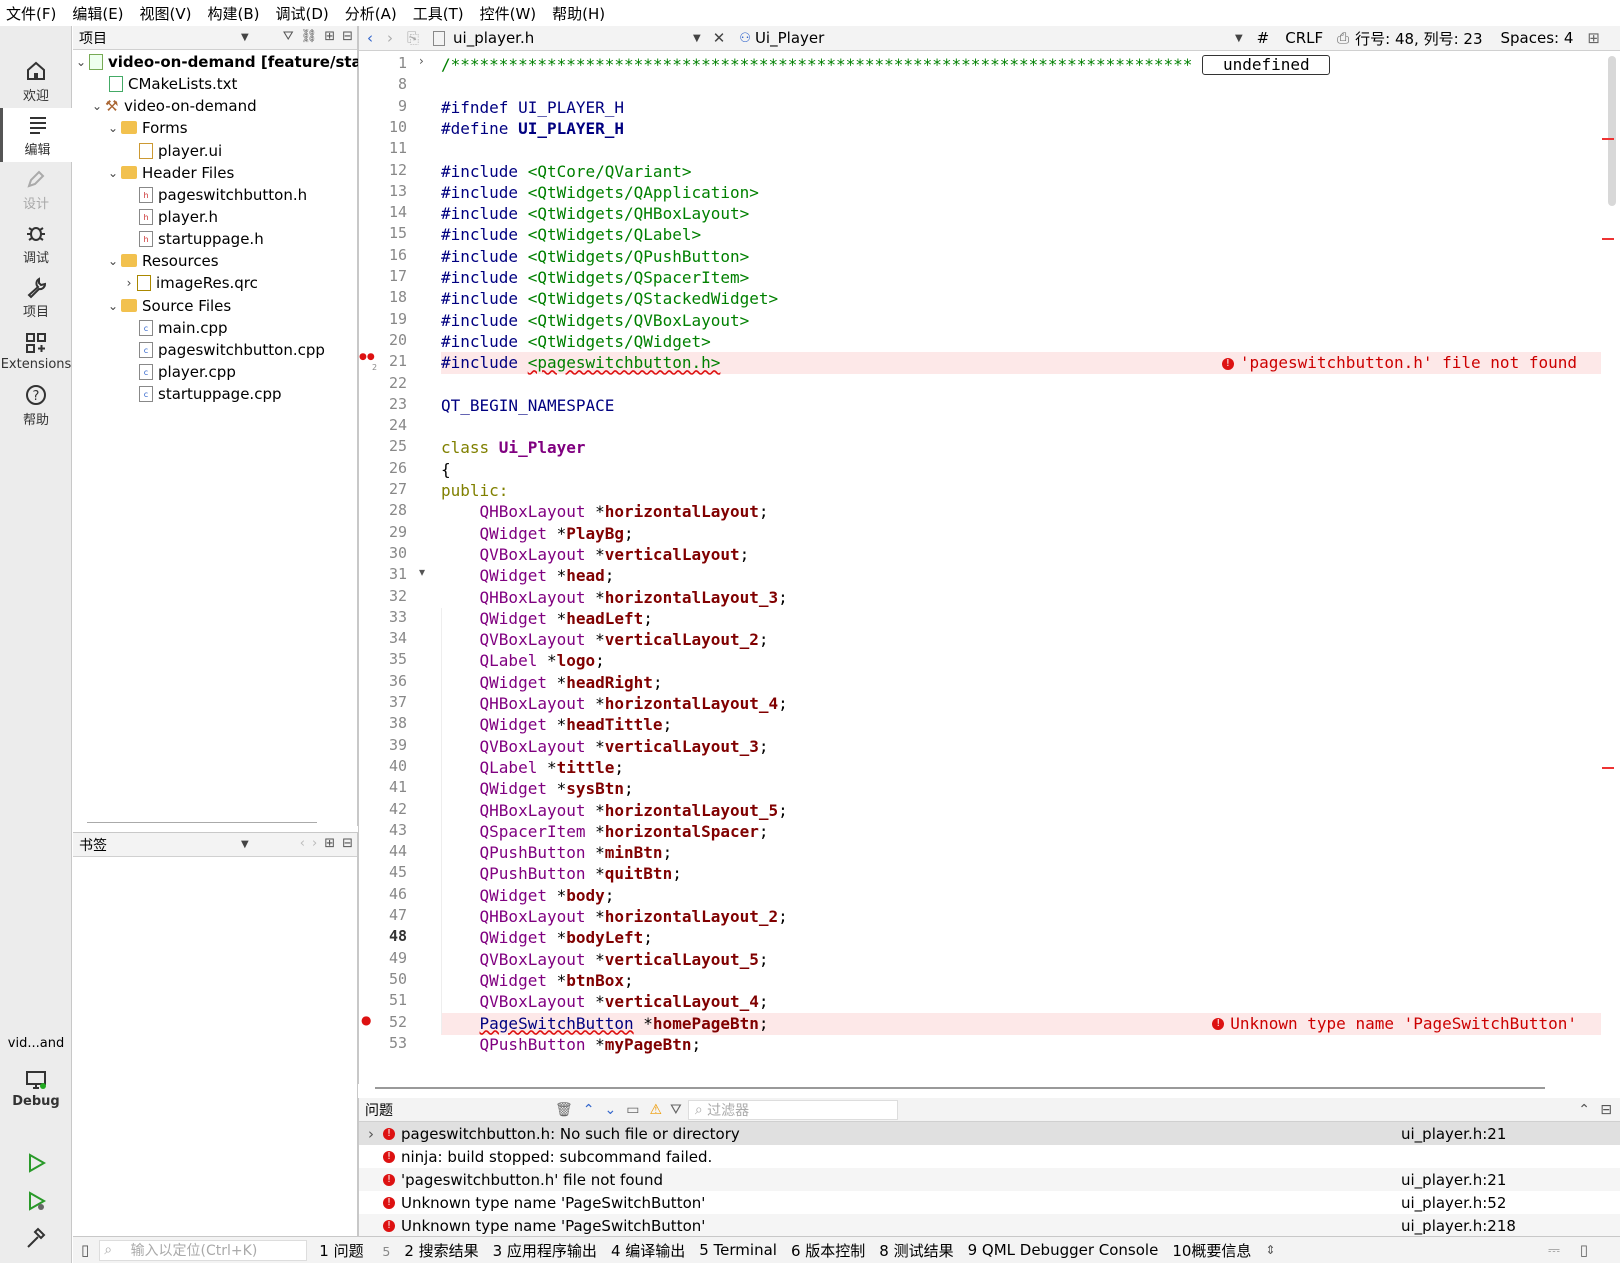 Image resolution: width=1620 pixels, height=1263 pixels. What do you see at coordinates (85, 1250) in the screenshot?
I see `toggle-sidebar-icon: ▯` at bounding box center [85, 1250].